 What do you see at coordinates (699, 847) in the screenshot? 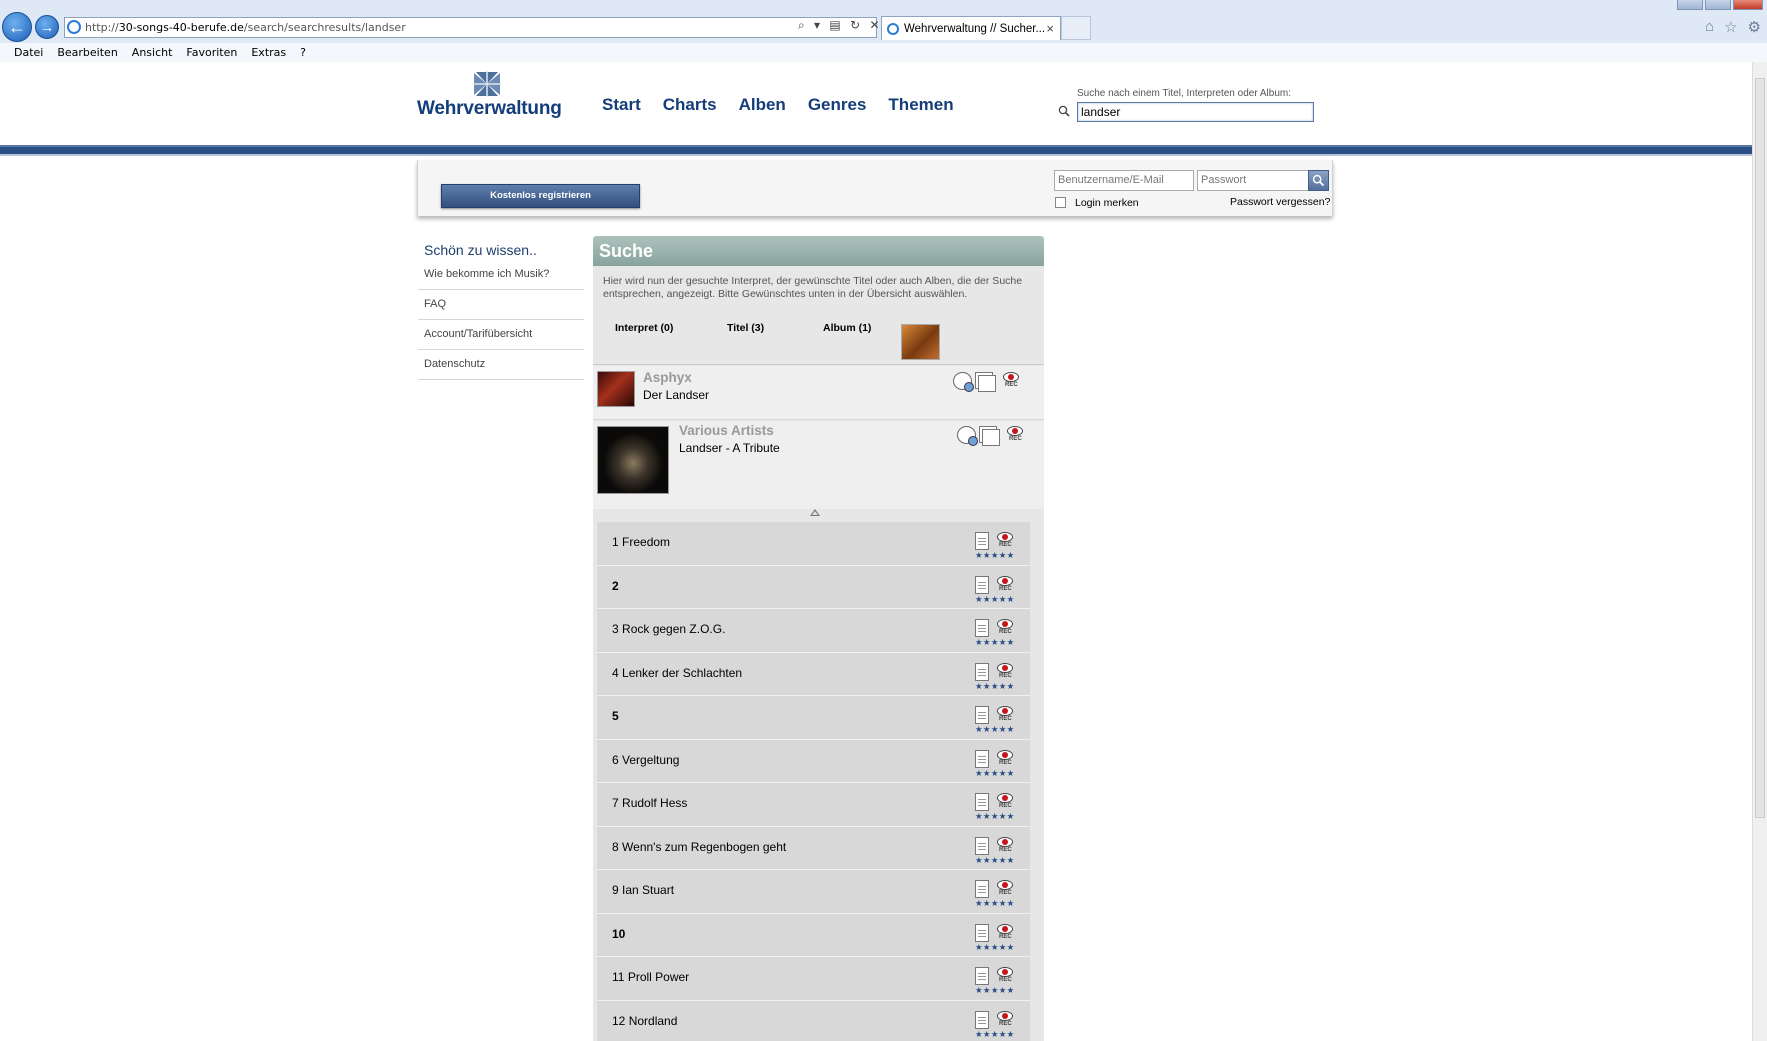
I see `track-label: 8 Wenn's zum Regenbogen geht` at bounding box center [699, 847].